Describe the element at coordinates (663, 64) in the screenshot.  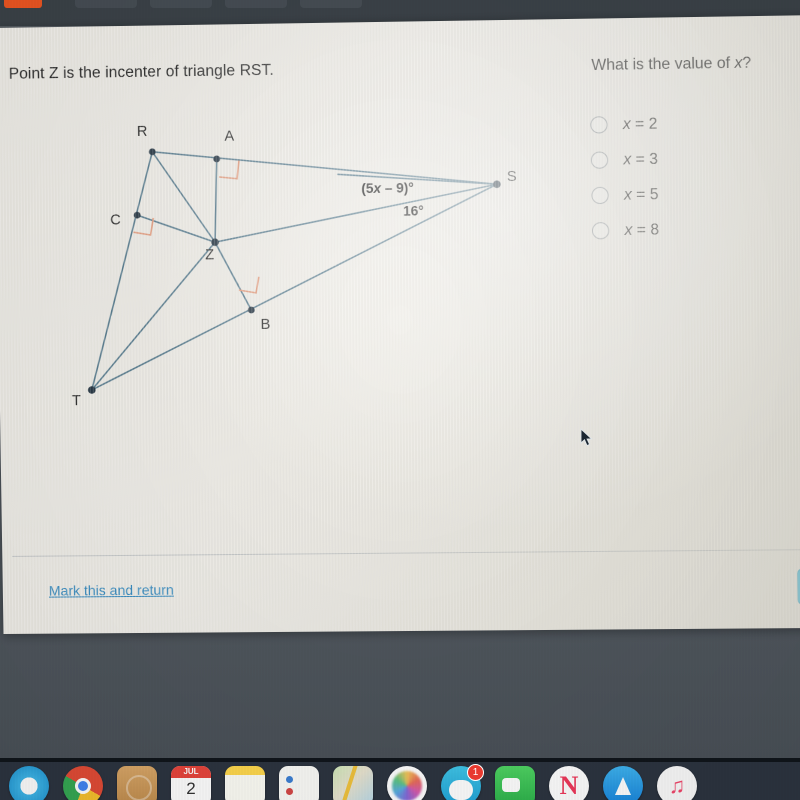
I see `question-text-pre: What is the value of` at that location.